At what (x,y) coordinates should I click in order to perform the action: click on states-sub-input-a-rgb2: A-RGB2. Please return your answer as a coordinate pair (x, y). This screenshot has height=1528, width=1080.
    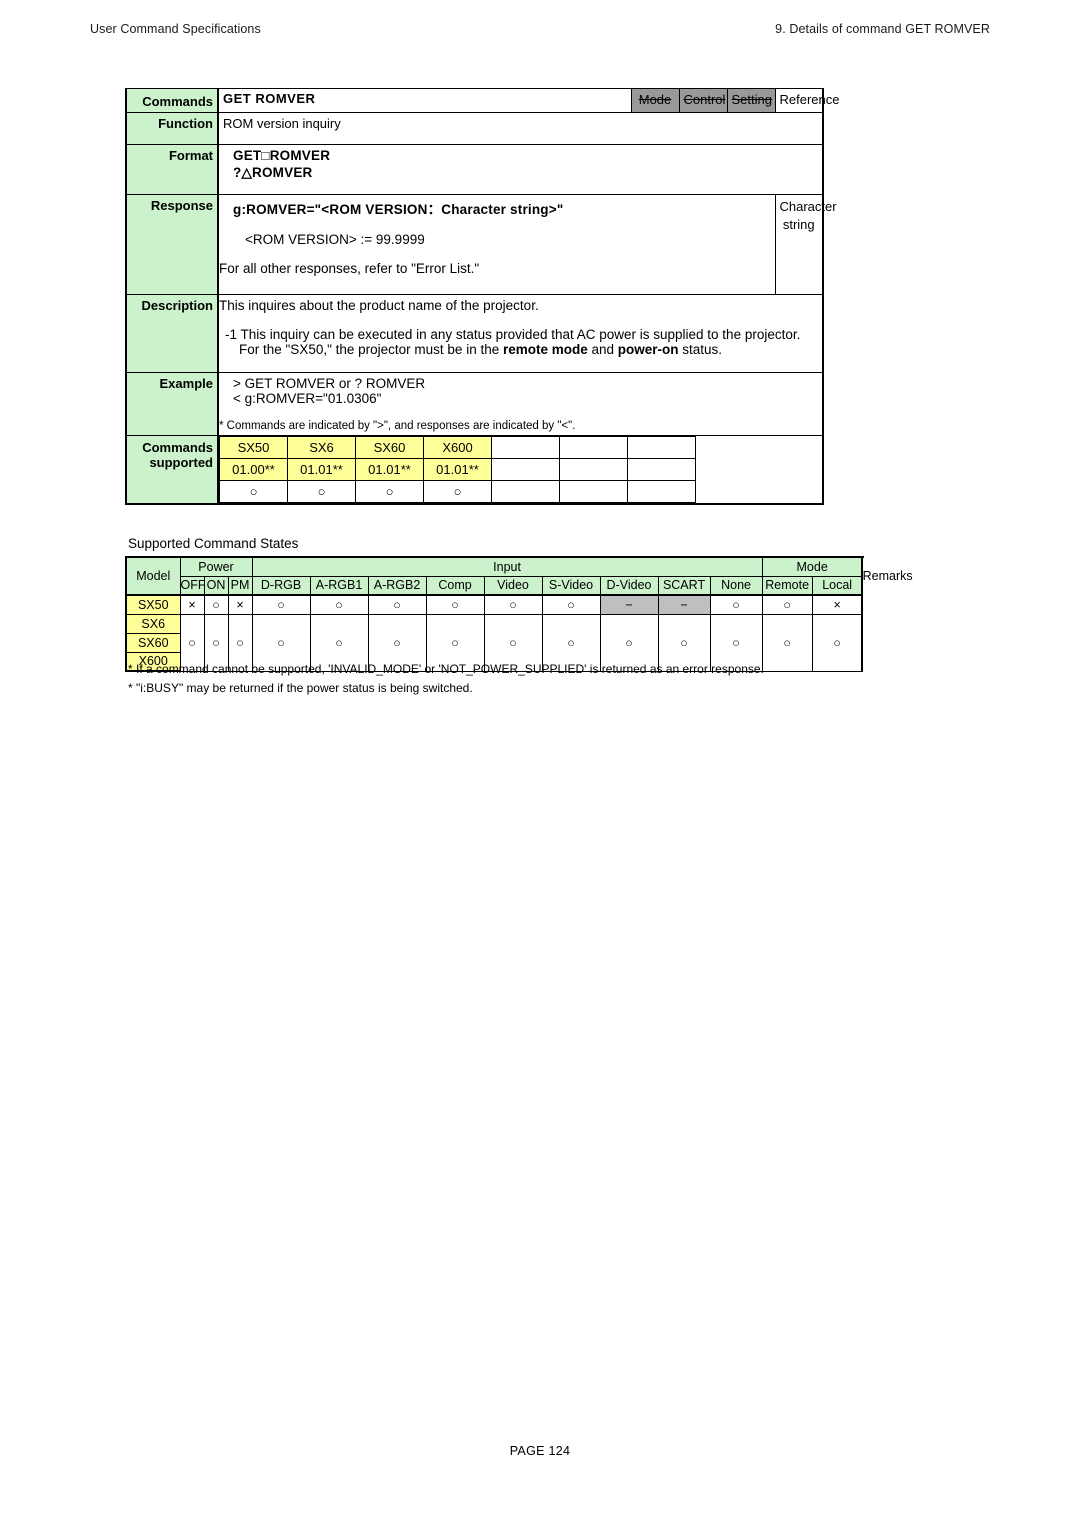
    Looking at the image, I should click on (397, 585).